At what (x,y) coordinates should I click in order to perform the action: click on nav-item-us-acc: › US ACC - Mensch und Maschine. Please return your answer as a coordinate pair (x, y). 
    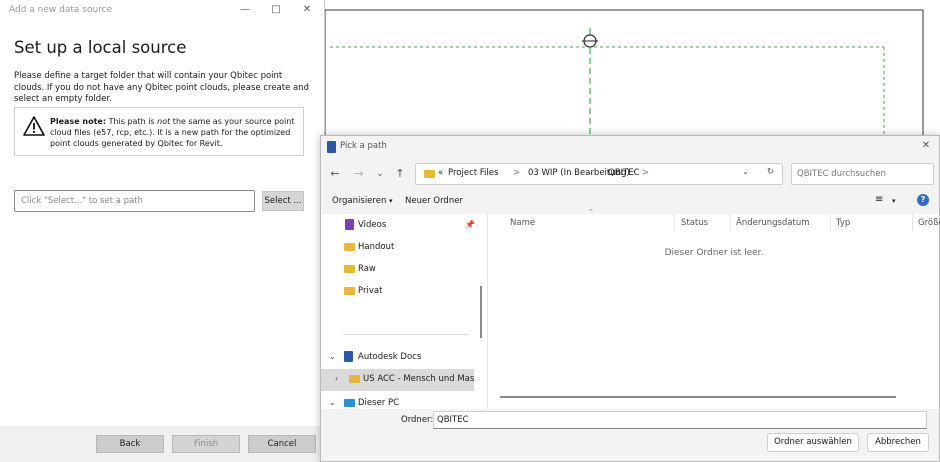
    Looking at the image, I should click on (397, 380).